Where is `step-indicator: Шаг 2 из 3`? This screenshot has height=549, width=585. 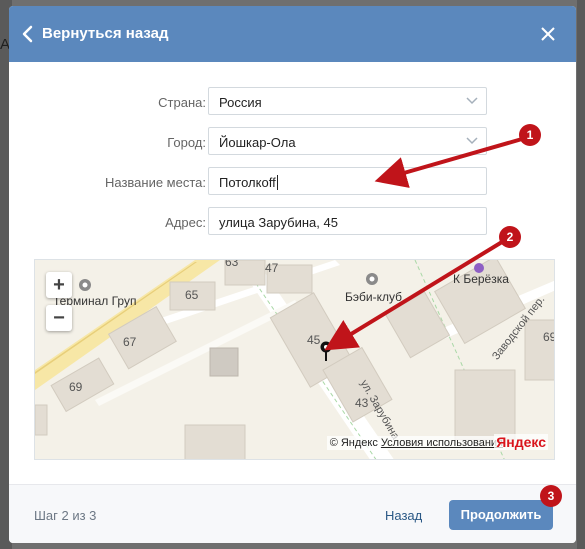
step-indicator: Шаг 2 из 3 is located at coordinates (65, 515).